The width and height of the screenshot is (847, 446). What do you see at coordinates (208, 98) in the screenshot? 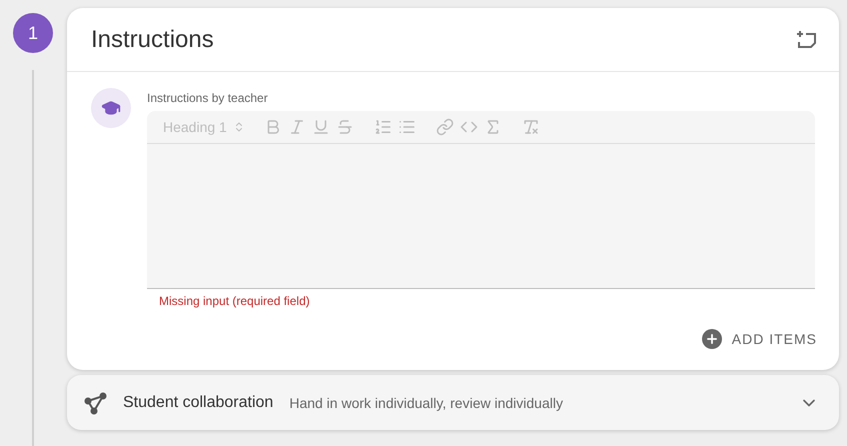
I see `field-label: Instructions by teacher` at bounding box center [208, 98].